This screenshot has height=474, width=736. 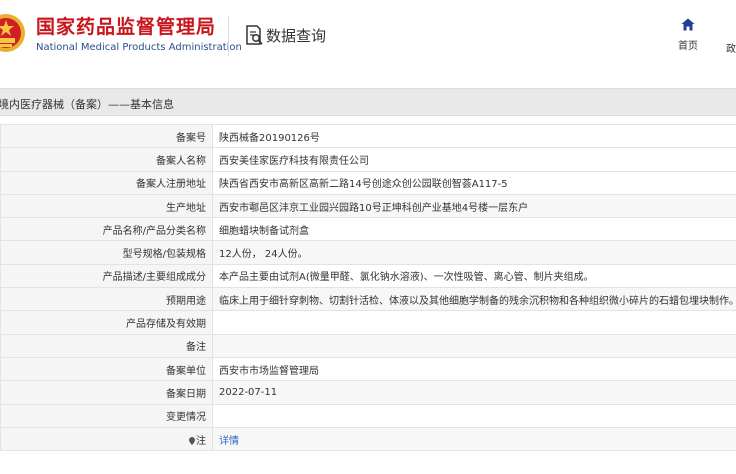 I want to click on national-emblem-icon, so click(x=12, y=33).